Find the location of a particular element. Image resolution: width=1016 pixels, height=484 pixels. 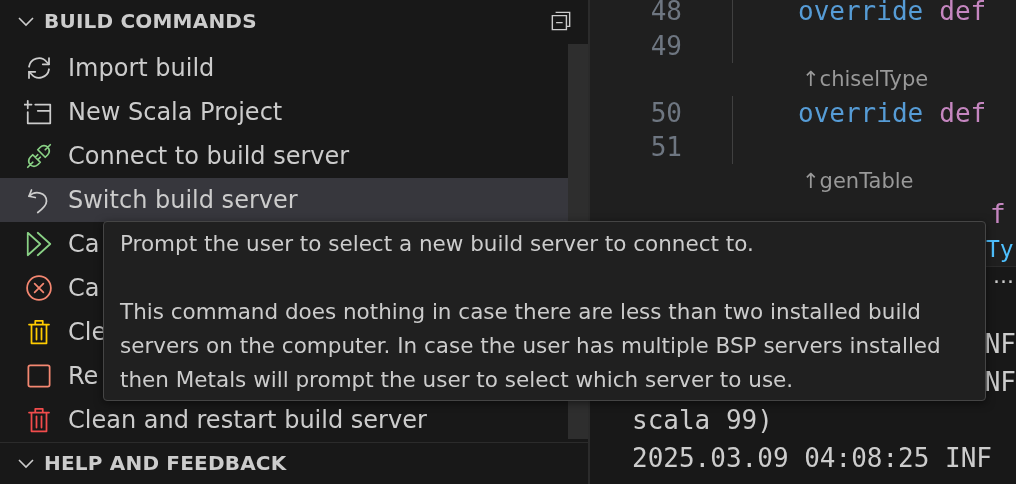

command-label: Switch build server is located at coordinates (183, 200).